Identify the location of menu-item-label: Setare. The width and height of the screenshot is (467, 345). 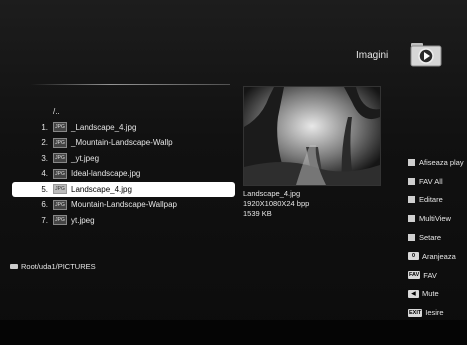
(430, 238).